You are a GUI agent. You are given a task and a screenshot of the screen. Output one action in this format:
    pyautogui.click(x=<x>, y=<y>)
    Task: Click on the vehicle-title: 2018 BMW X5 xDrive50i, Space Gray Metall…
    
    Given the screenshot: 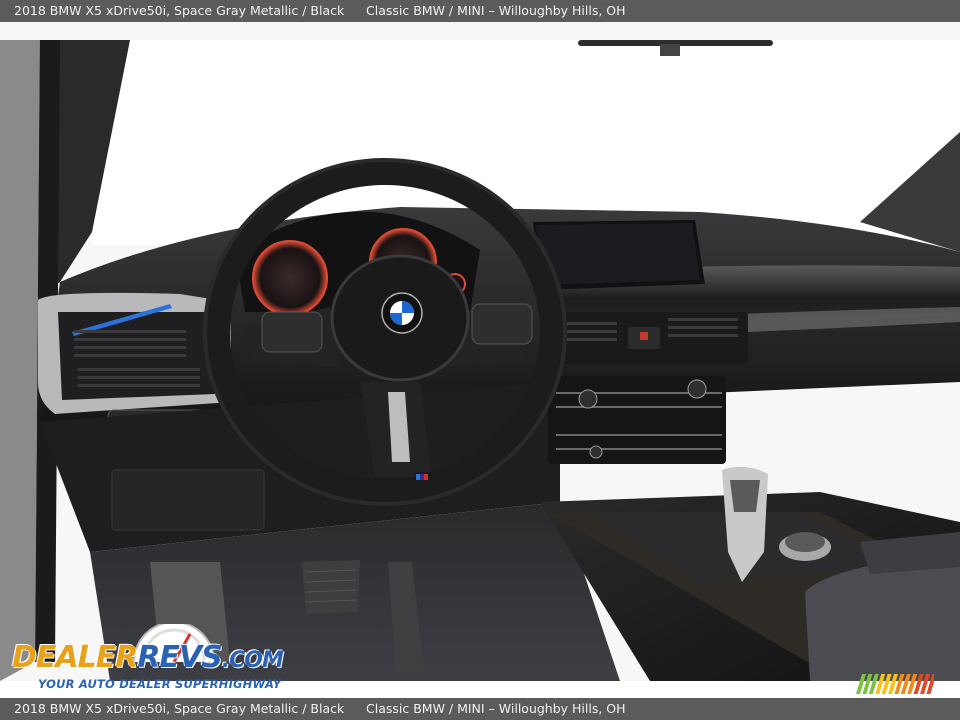 What is the action you would take?
    pyautogui.click(x=179, y=10)
    